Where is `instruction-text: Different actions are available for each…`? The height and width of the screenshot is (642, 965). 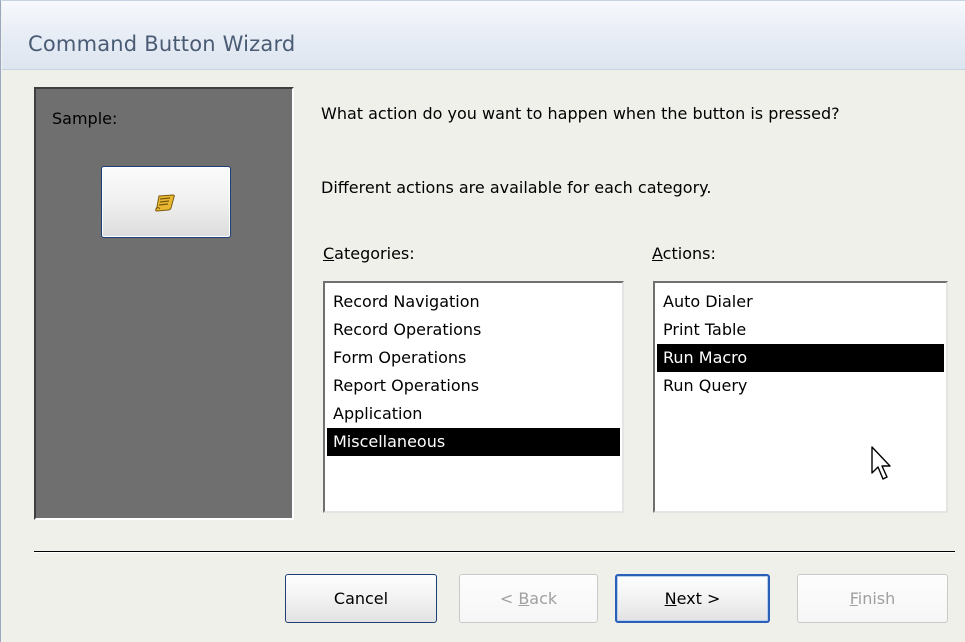
instruction-text: Different actions are available for each… is located at coordinates (516, 187).